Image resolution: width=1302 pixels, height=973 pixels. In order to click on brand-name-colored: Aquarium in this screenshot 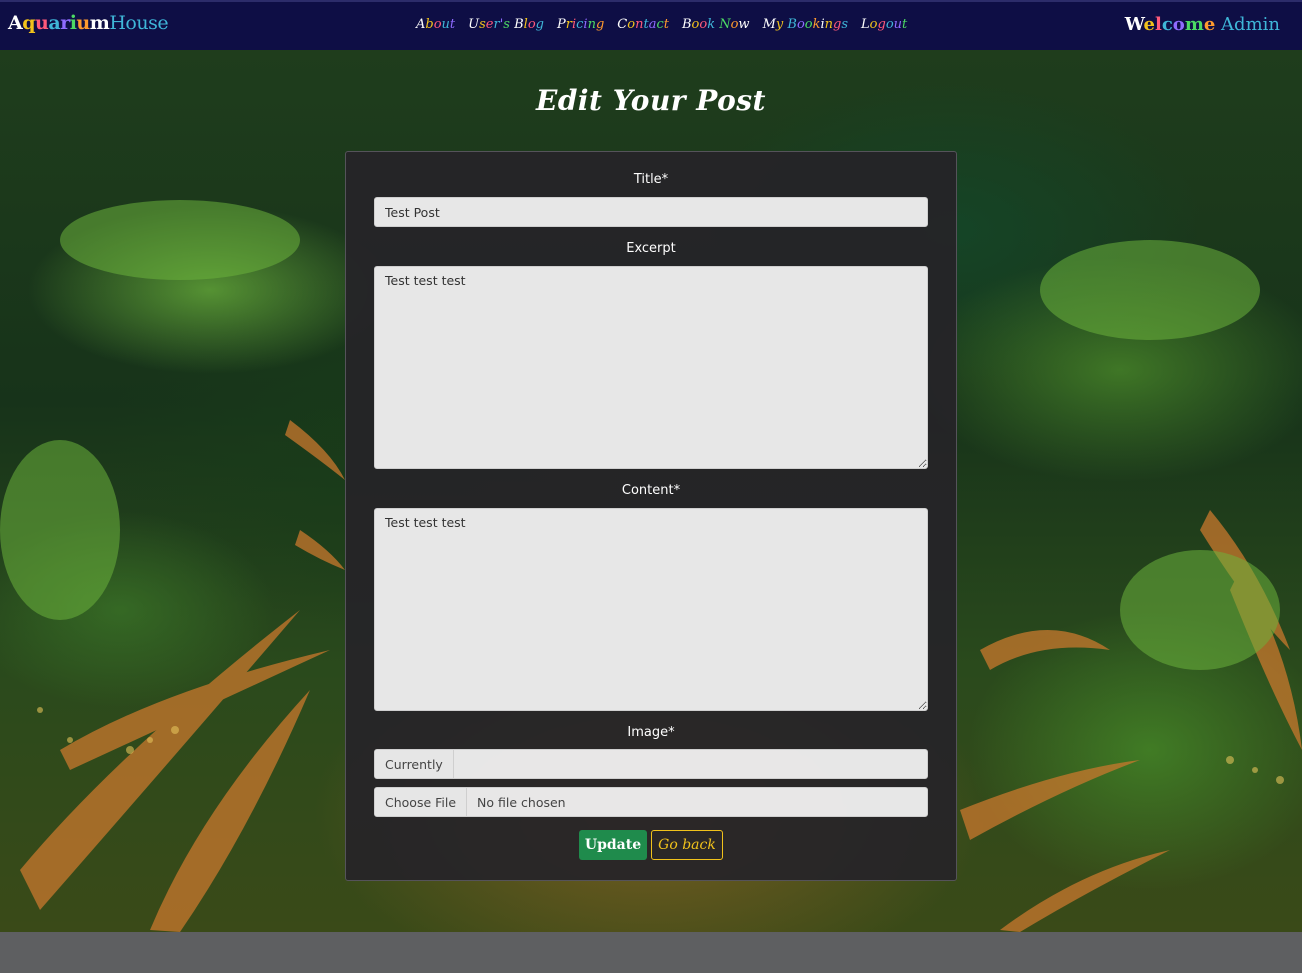, I will do `click(59, 23)`.